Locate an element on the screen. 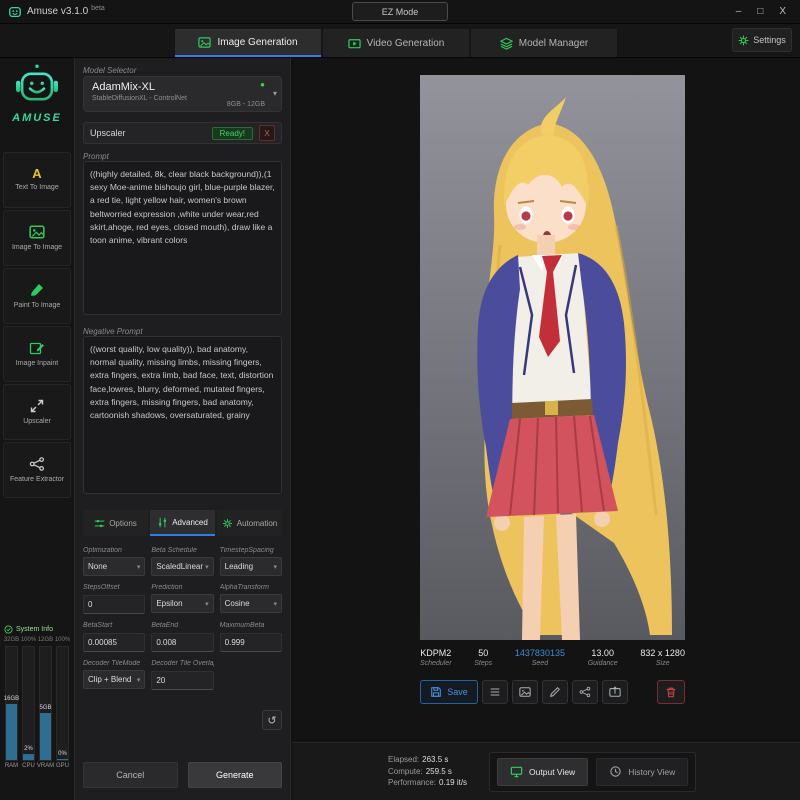 Image resolution: width=800 pixels, height=800 pixels. video-icon is located at coordinates (354, 43).